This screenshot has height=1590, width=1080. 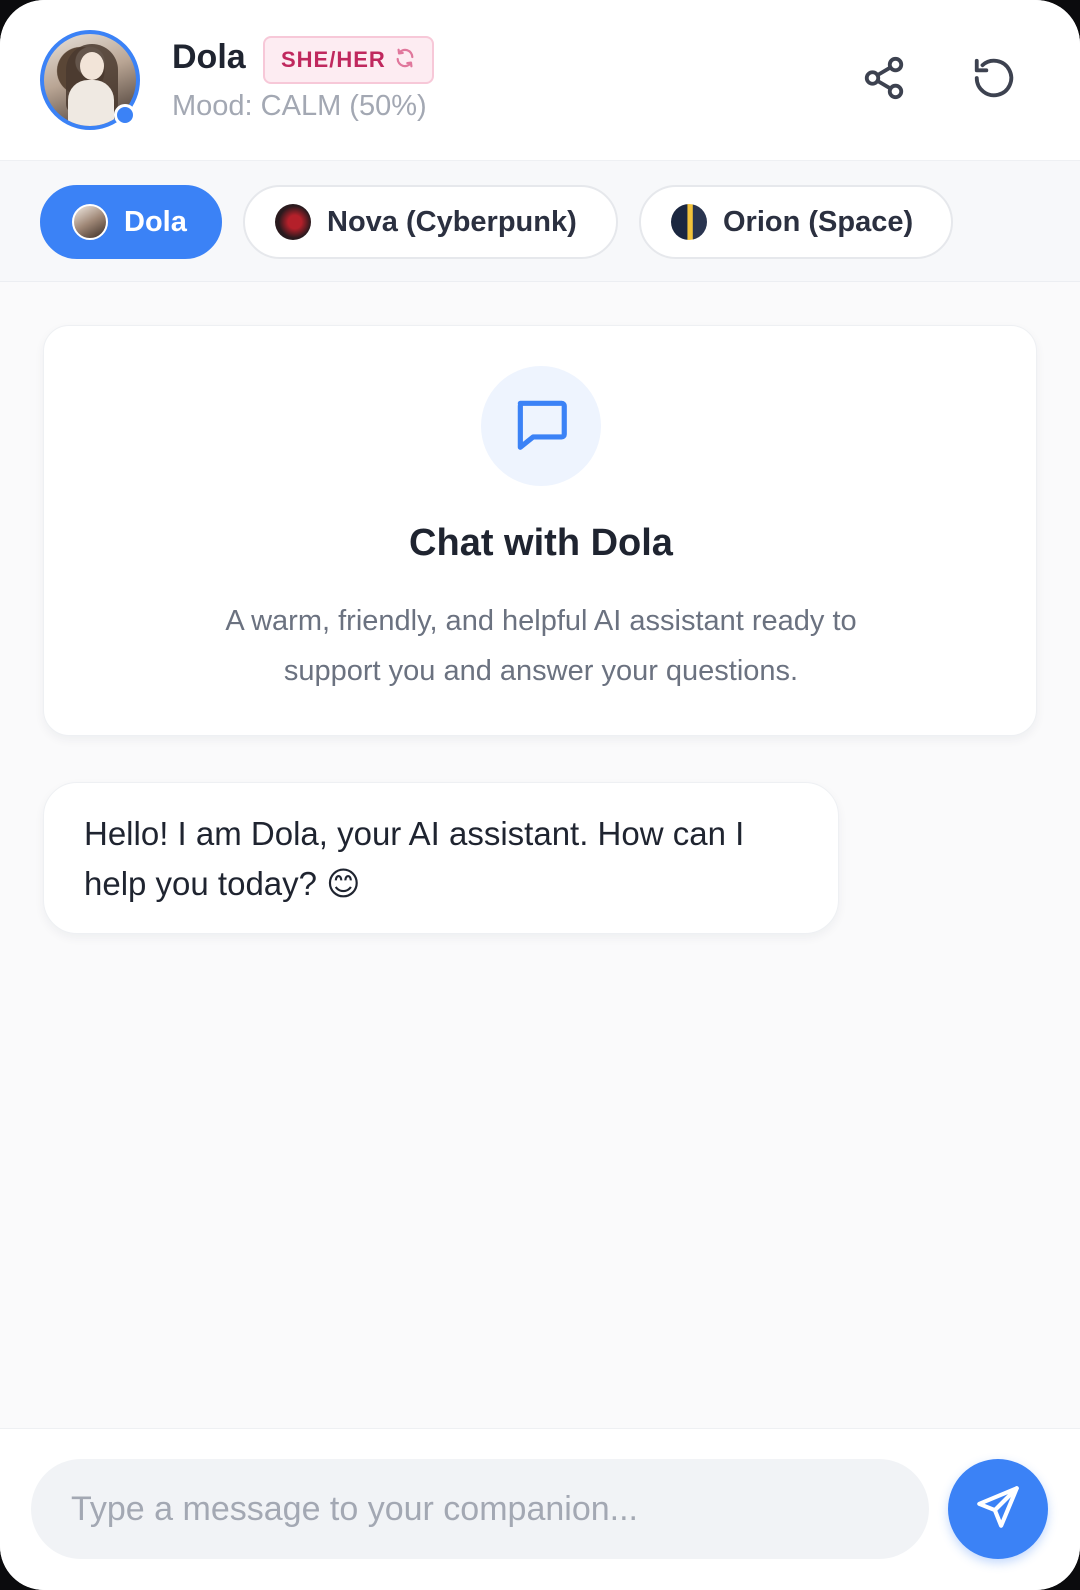 What do you see at coordinates (299, 106) in the screenshot?
I see `mood-status: Mood: CALM (50%)` at bounding box center [299, 106].